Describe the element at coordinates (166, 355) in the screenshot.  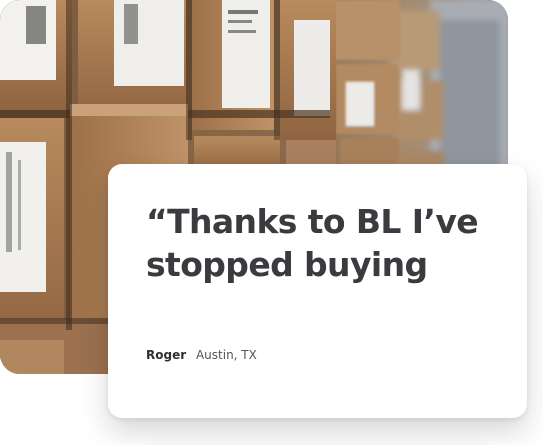
I see `author-name: Roger` at that location.